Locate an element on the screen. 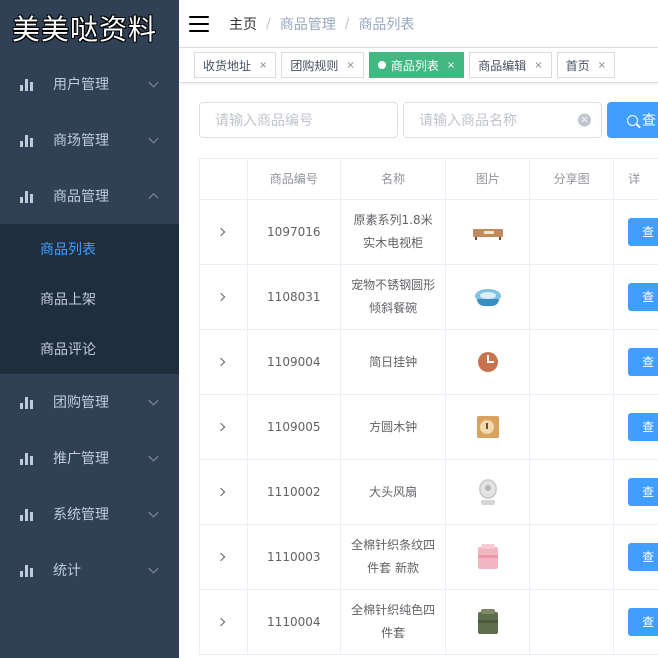 The width and height of the screenshot is (658, 658). wall-clock-image is located at coordinates (488, 362).